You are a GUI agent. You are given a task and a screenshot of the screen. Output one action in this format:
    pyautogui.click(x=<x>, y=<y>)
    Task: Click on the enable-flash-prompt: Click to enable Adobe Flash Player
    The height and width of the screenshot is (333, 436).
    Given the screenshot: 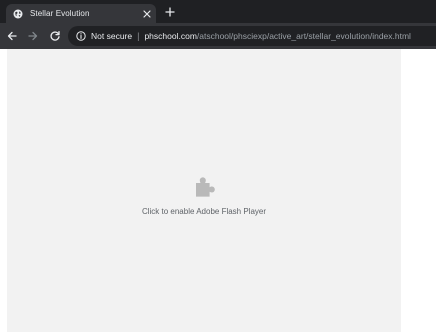 What is the action you would take?
    pyautogui.click(x=204, y=194)
    